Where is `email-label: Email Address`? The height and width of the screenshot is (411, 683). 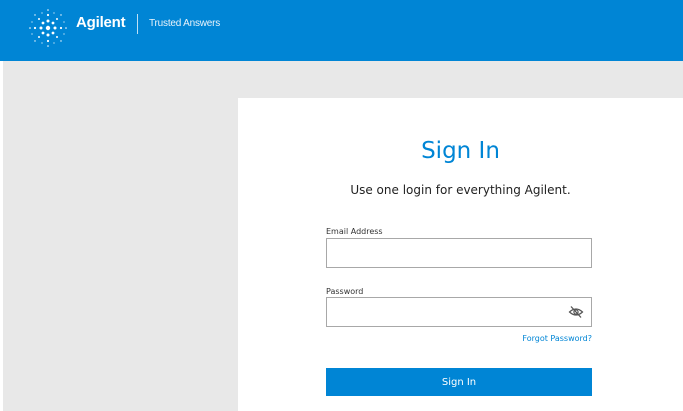 email-label: Email Address is located at coordinates (354, 231).